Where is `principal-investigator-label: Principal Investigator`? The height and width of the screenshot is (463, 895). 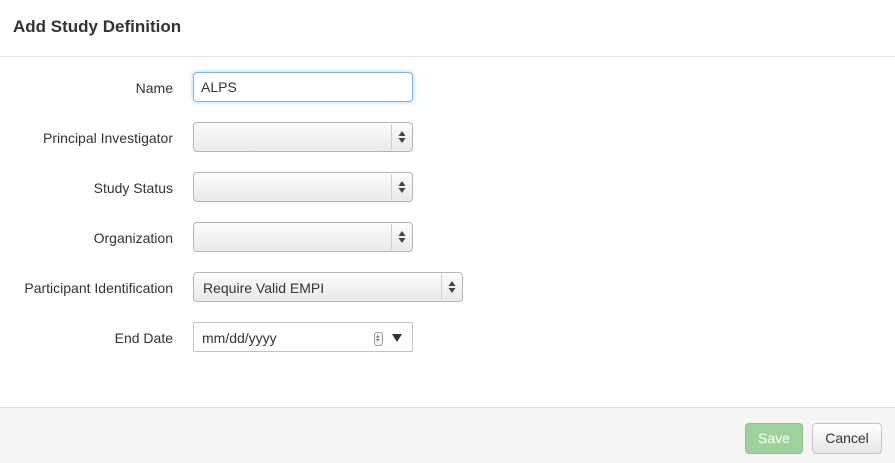
principal-investigator-label: Principal Investigator is located at coordinates (108, 138).